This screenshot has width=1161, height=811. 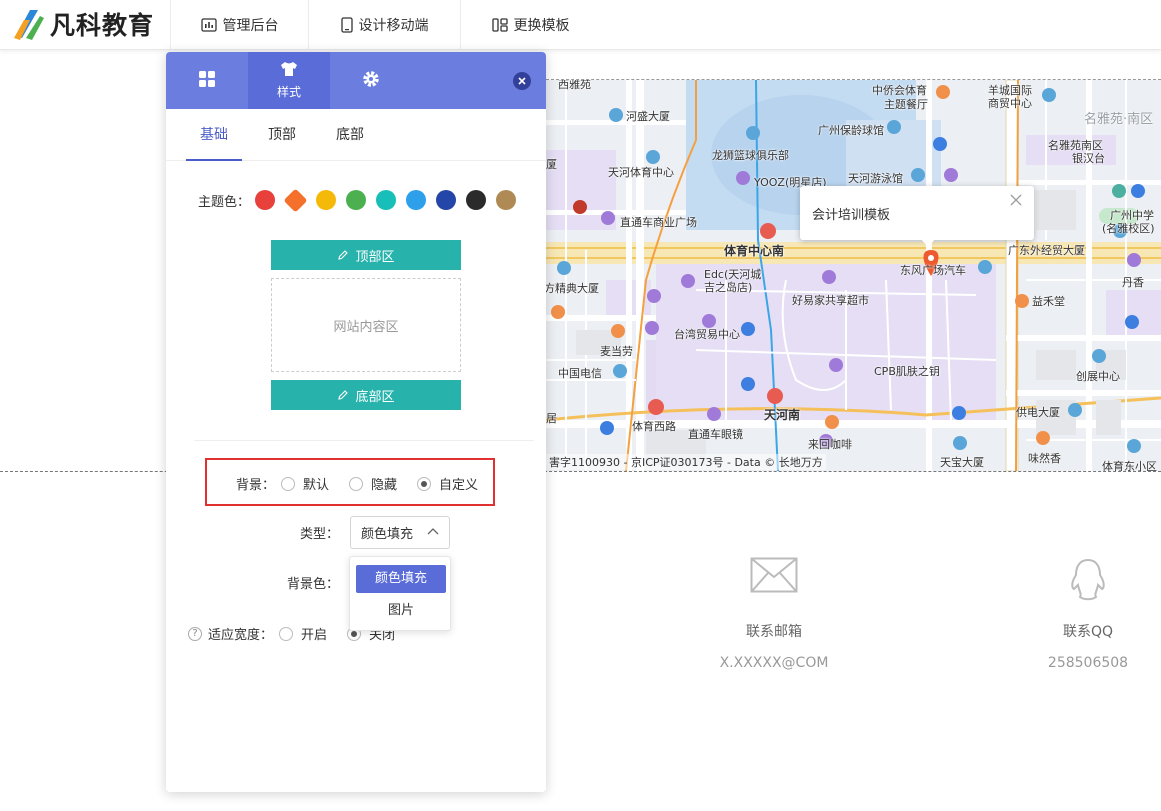 What do you see at coordinates (750, 155) in the screenshot?
I see `map-label: 龙狮篮球俱乐部` at bounding box center [750, 155].